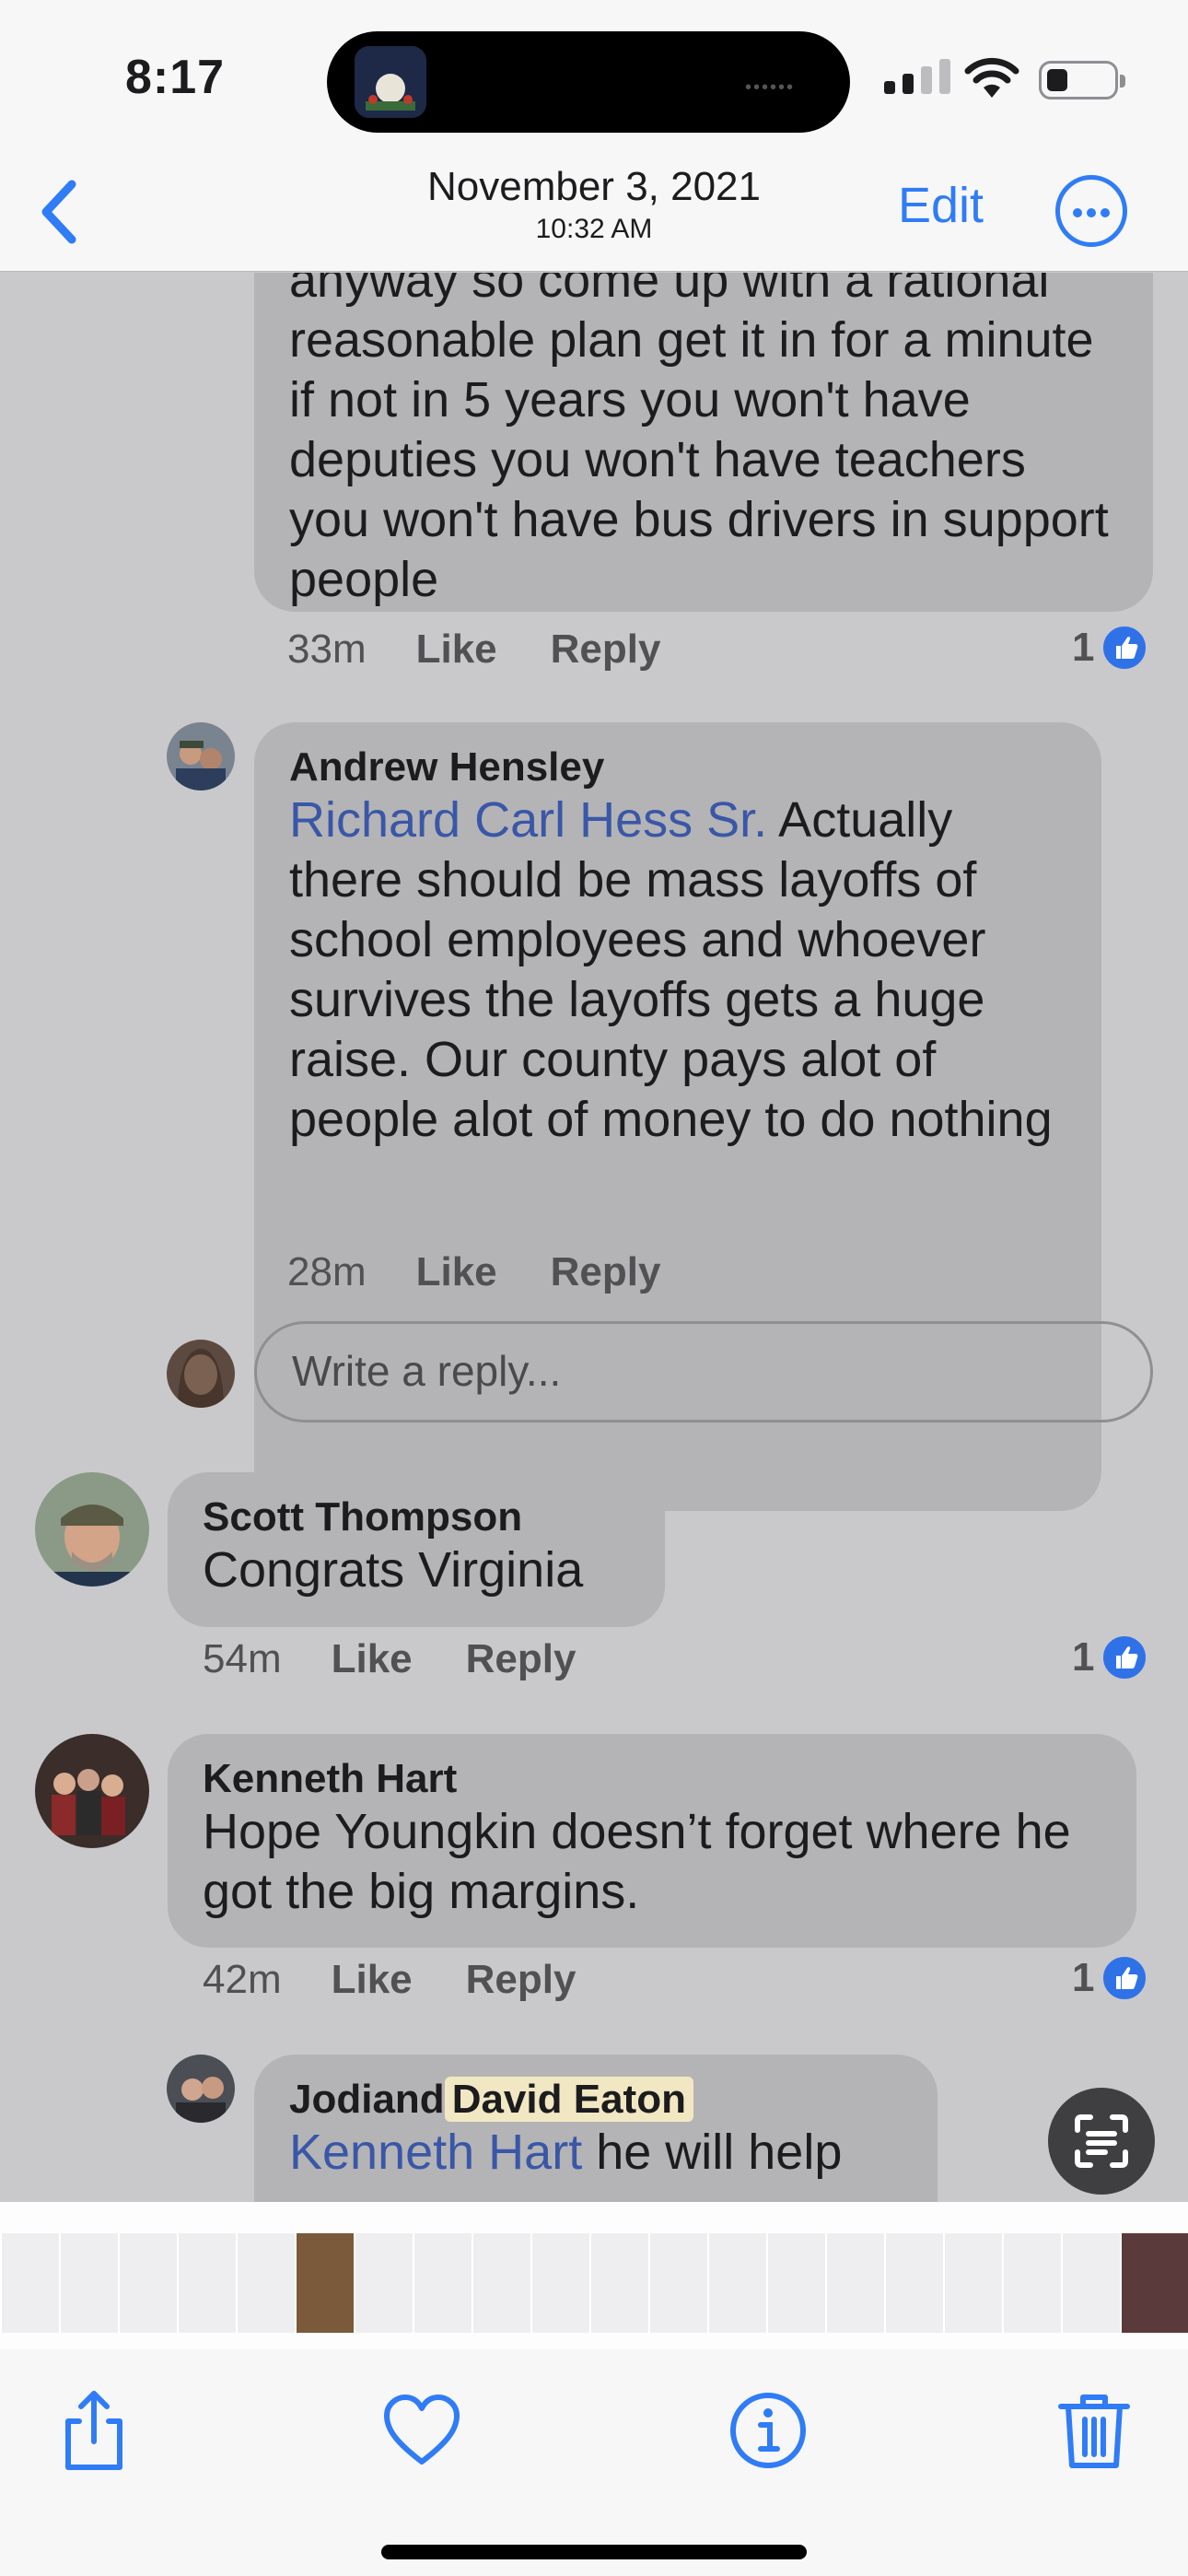  Describe the element at coordinates (327, 649) in the screenshot. I see `comment-time: 33m` at that location.